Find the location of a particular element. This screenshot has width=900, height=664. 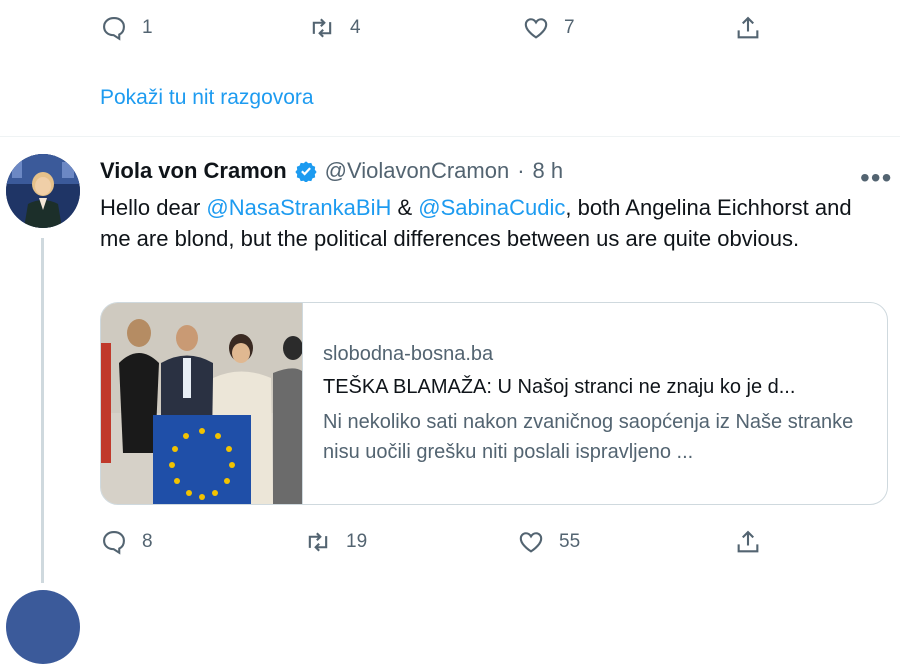

retweet-action: 19 is located at coordinates (335, 542).